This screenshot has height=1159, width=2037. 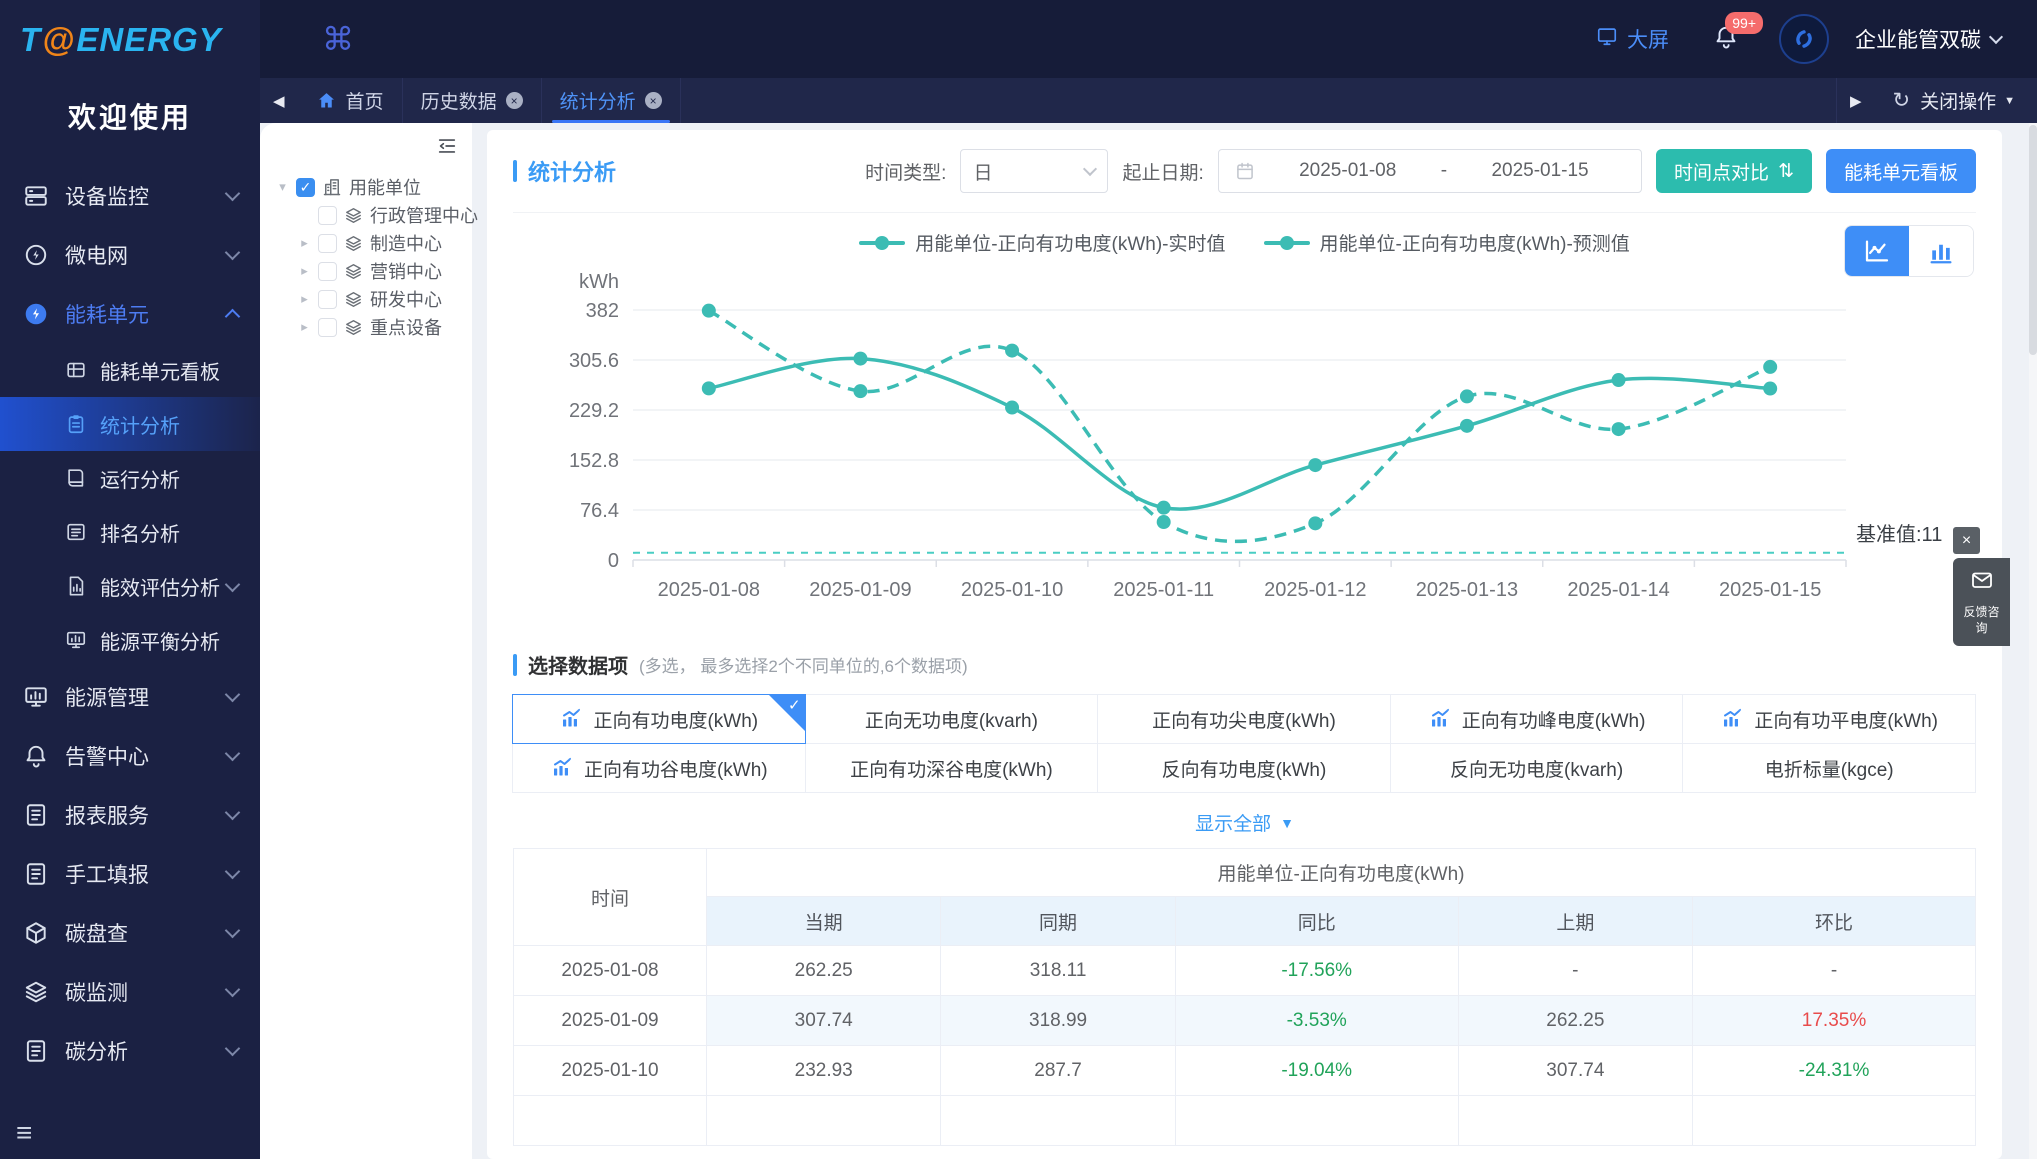 What do you see at coordinates (1632, 39) in the screenshot?
I see `big-screen-button: 大屏` at bounding box center [1632, 39].